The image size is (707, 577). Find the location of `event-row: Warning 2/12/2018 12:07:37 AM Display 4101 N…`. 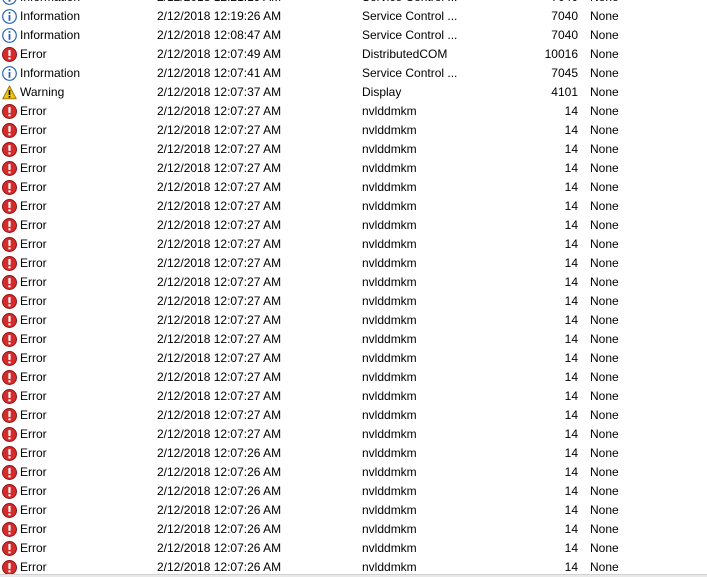

event-row: Warning 2/12/2018 12:07:37 AM Display 4101 N… is located at coordinates (353, 92).